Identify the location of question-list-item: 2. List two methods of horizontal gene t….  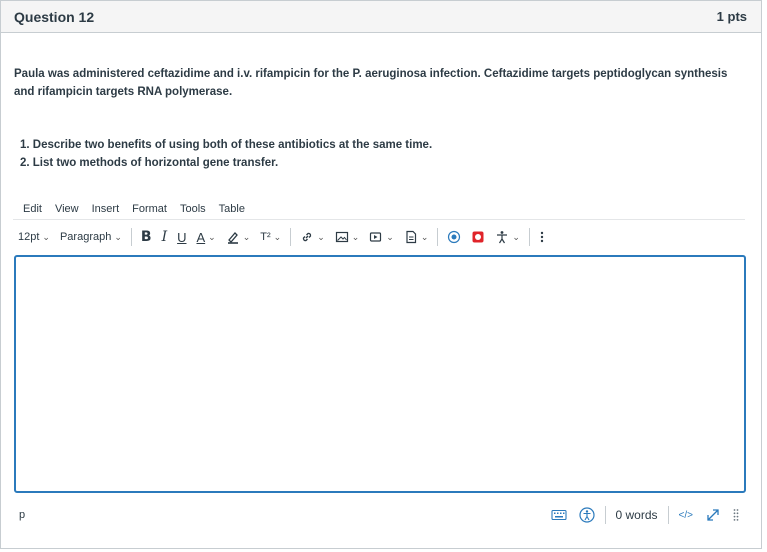
(149, 163).